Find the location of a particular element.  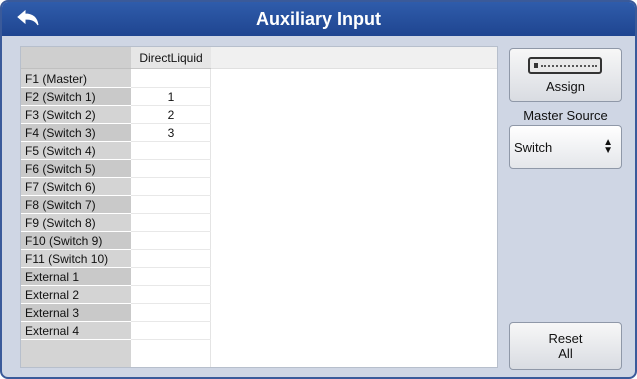

row-label: F4 (Switch 3) is located at coordinates (76, 133).